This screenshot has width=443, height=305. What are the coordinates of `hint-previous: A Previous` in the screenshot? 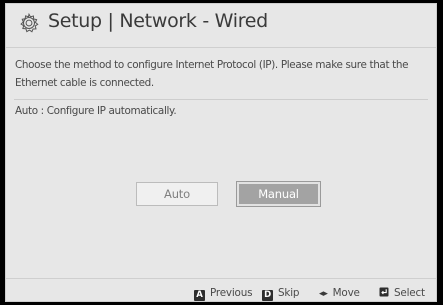 It's located at (223, 294).